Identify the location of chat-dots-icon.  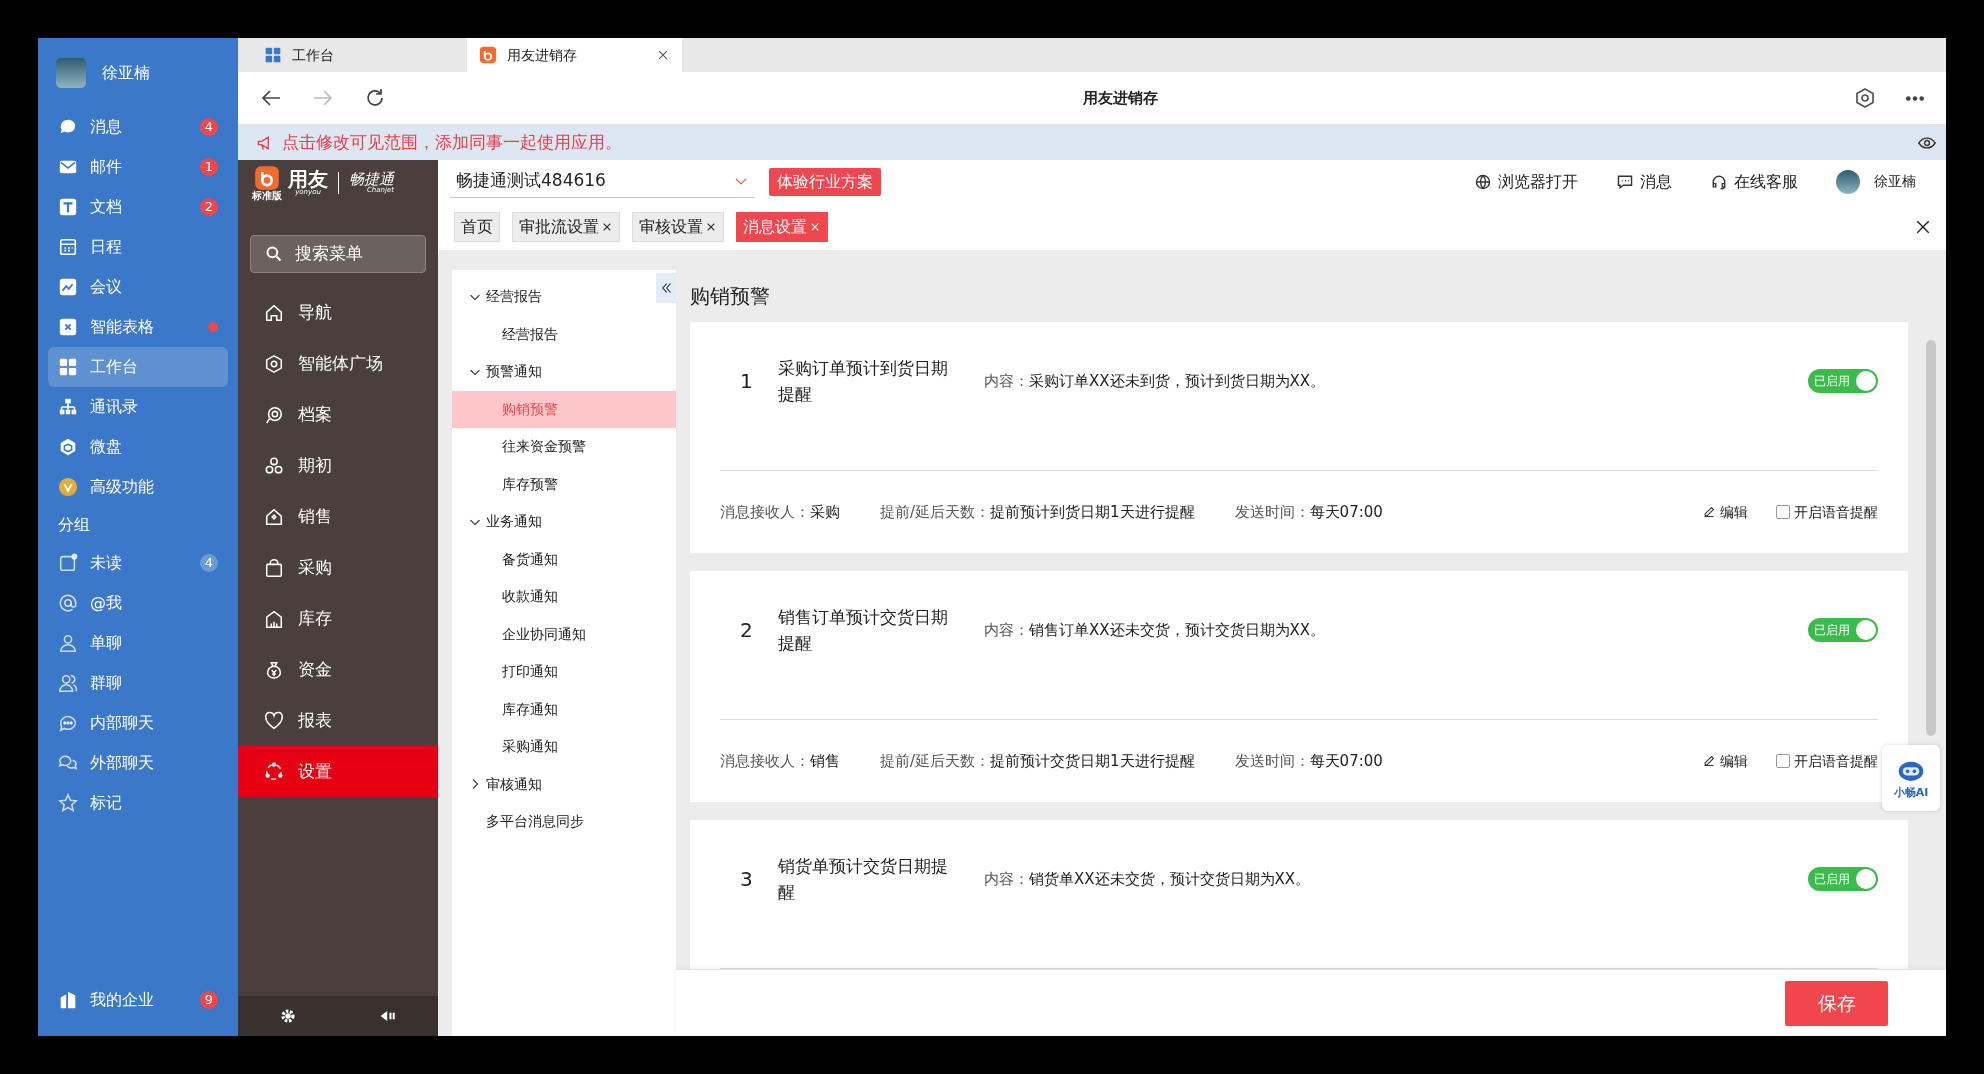
(68, 723).